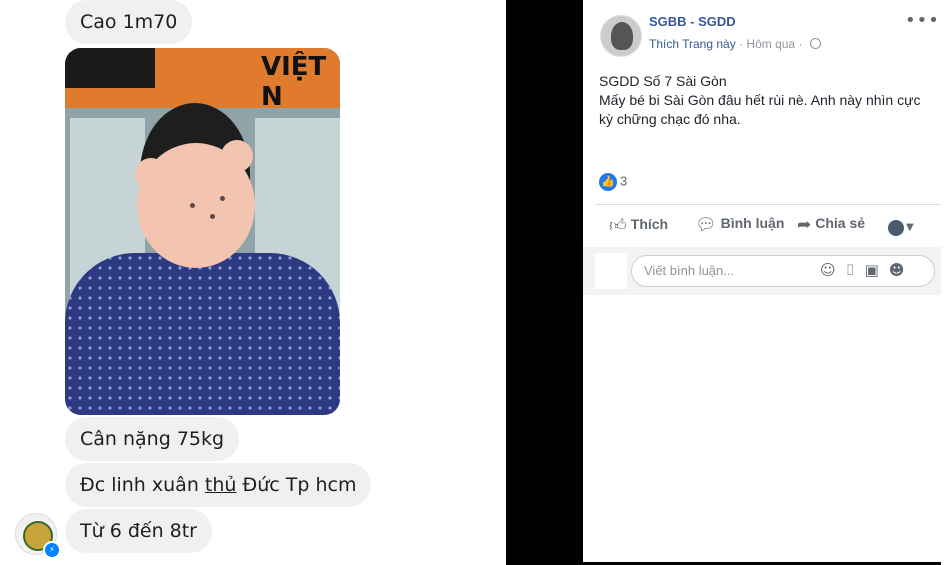 This screenshot has width=949, height=565. I want to click on photo-shirt, so click(202, 334).